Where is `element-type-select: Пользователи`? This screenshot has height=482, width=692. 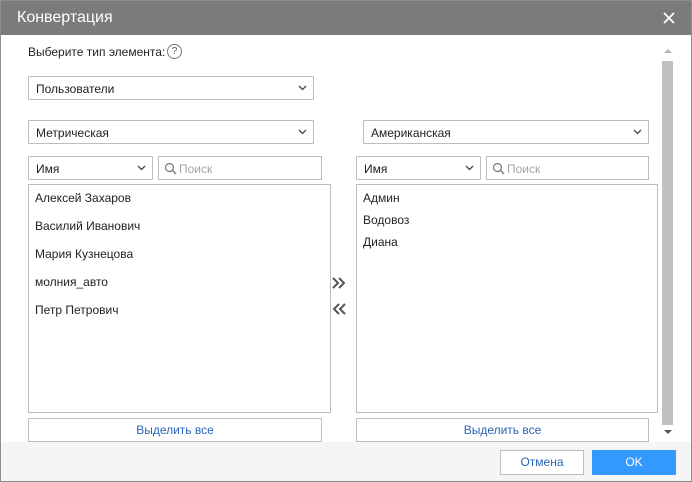
element-type-select: Пользователи is located at coordinates (171, 88).